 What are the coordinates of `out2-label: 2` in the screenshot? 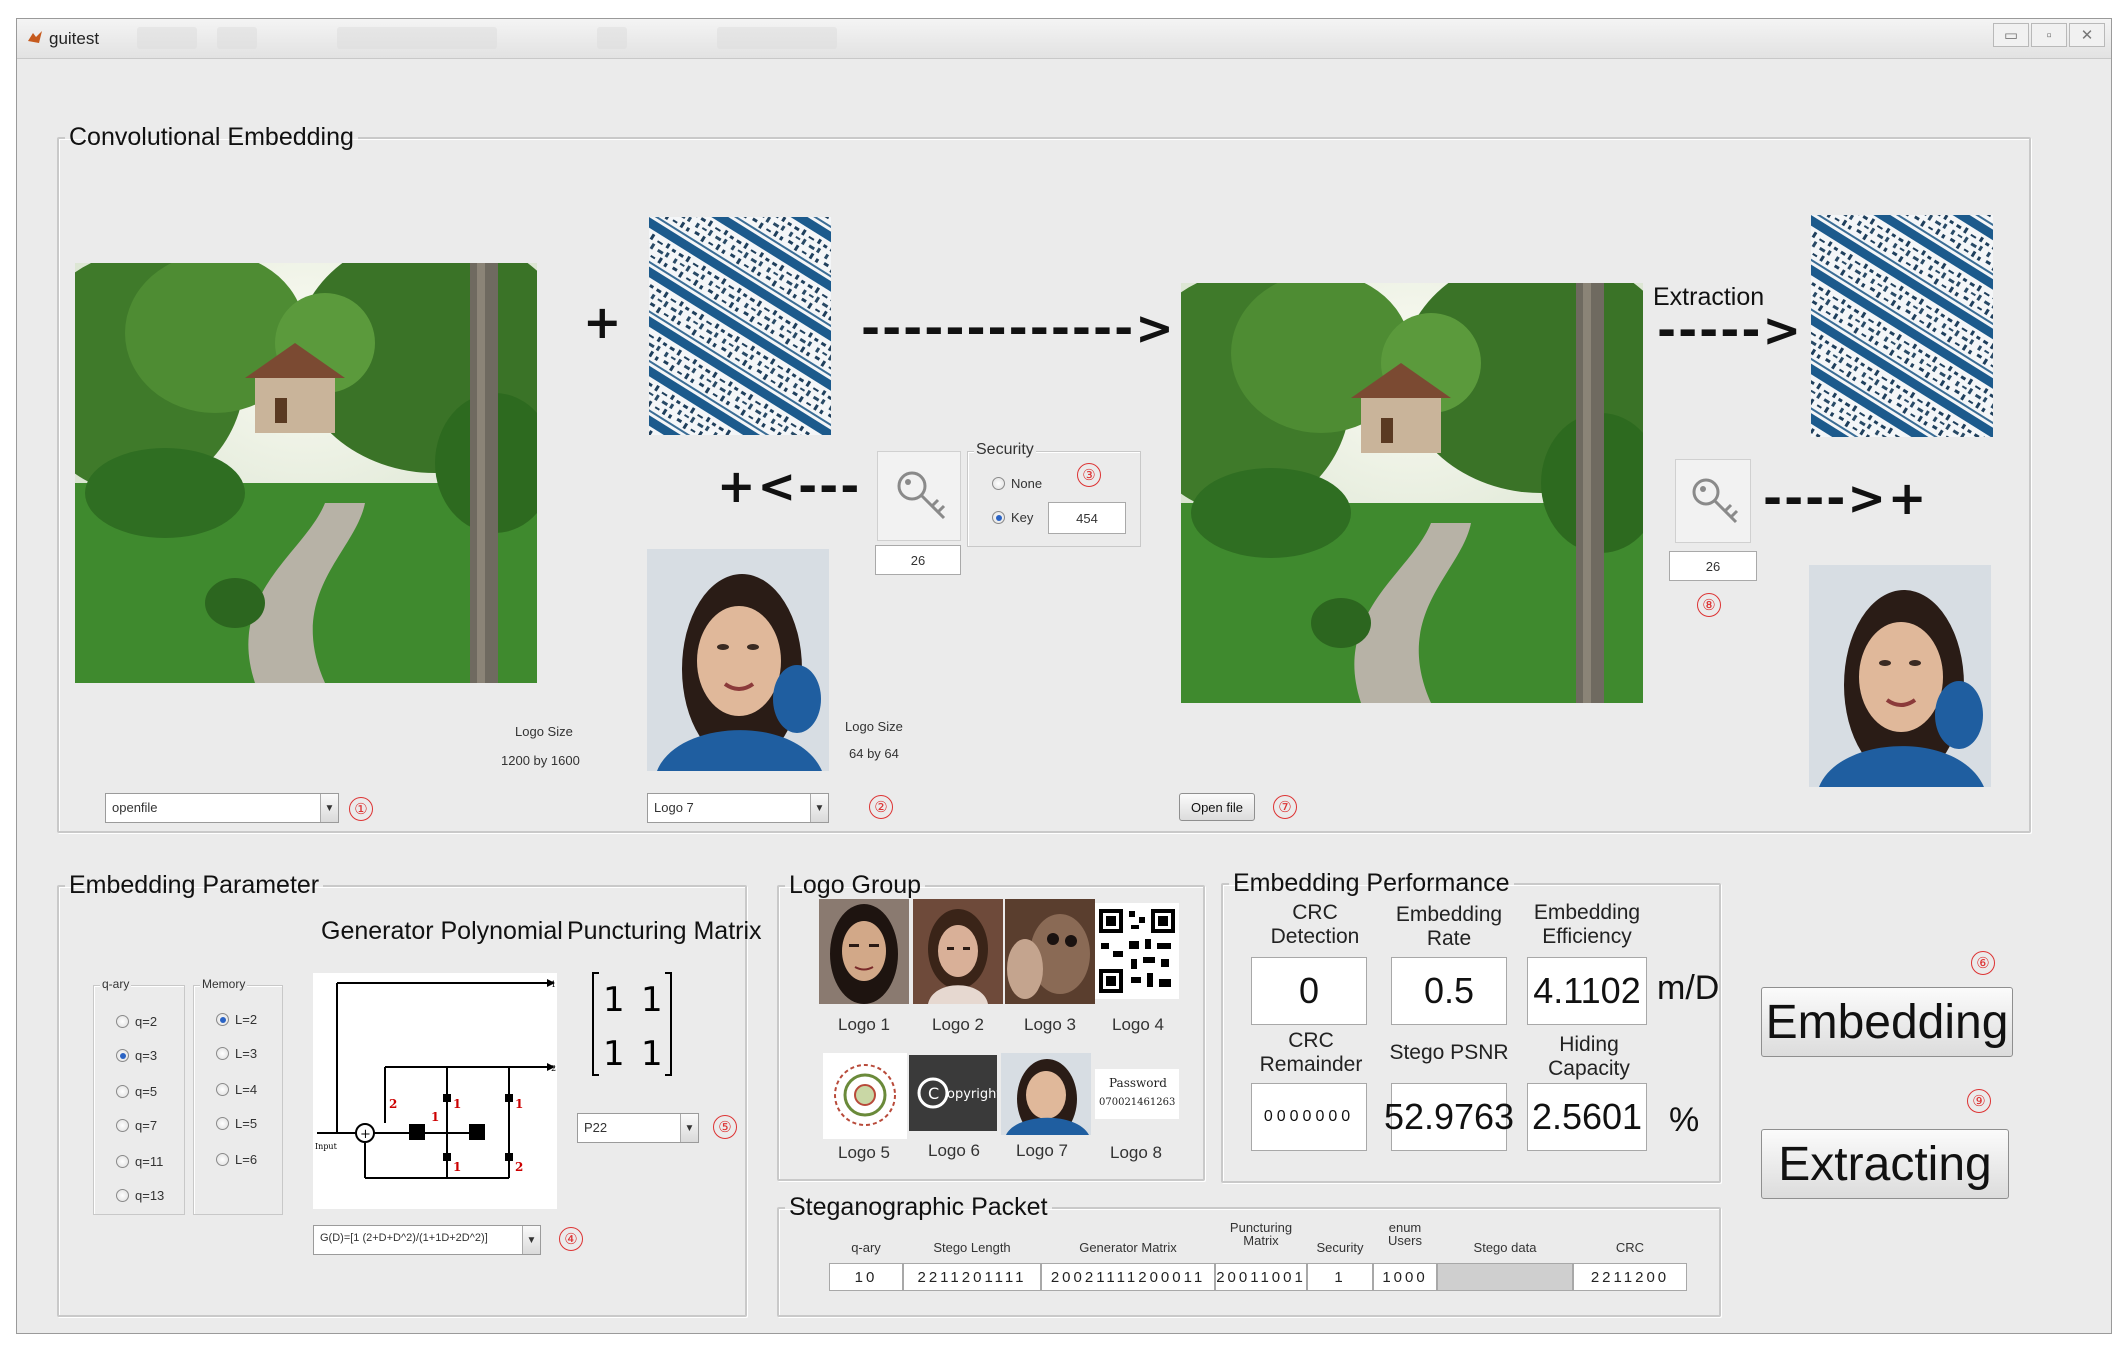 It's located at (553, 1068).